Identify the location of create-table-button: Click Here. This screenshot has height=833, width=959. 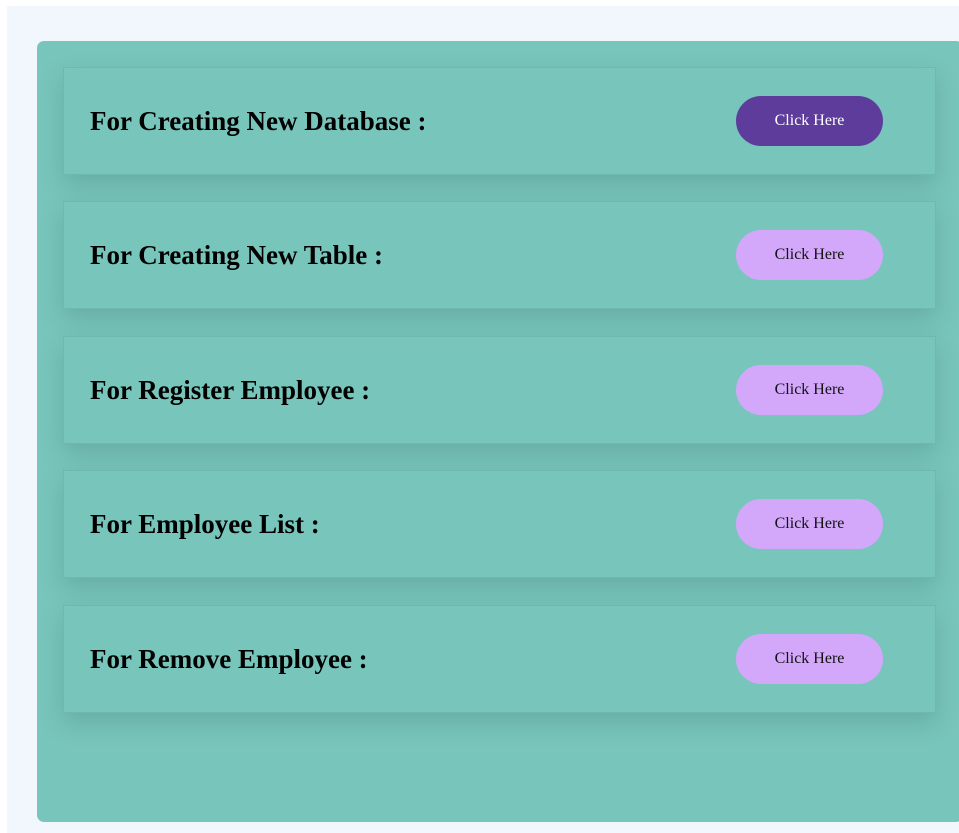
(809, 255).